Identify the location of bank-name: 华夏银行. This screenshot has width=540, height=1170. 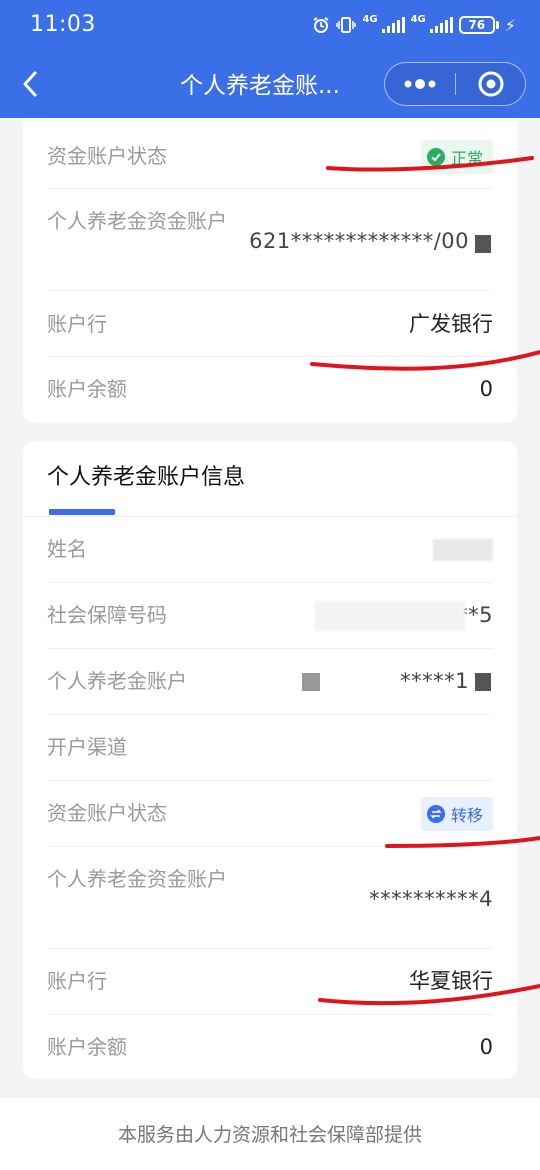
(451, 981).